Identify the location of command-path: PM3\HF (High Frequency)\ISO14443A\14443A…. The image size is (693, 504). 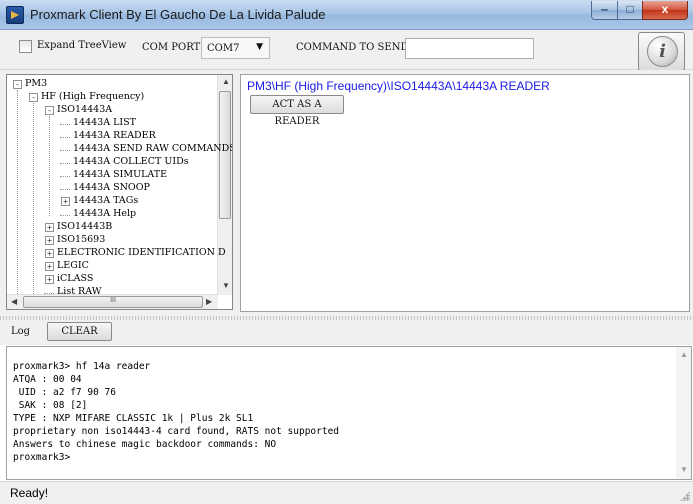
(398, 86).